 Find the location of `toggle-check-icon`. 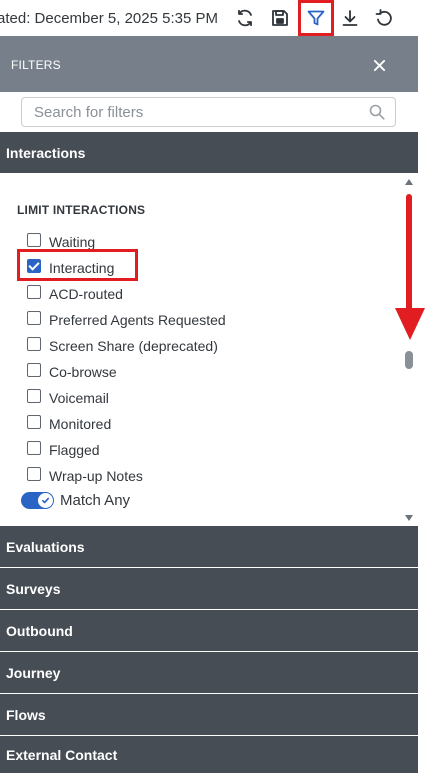

toggle-check-icon is located at coordinates (45, 500).